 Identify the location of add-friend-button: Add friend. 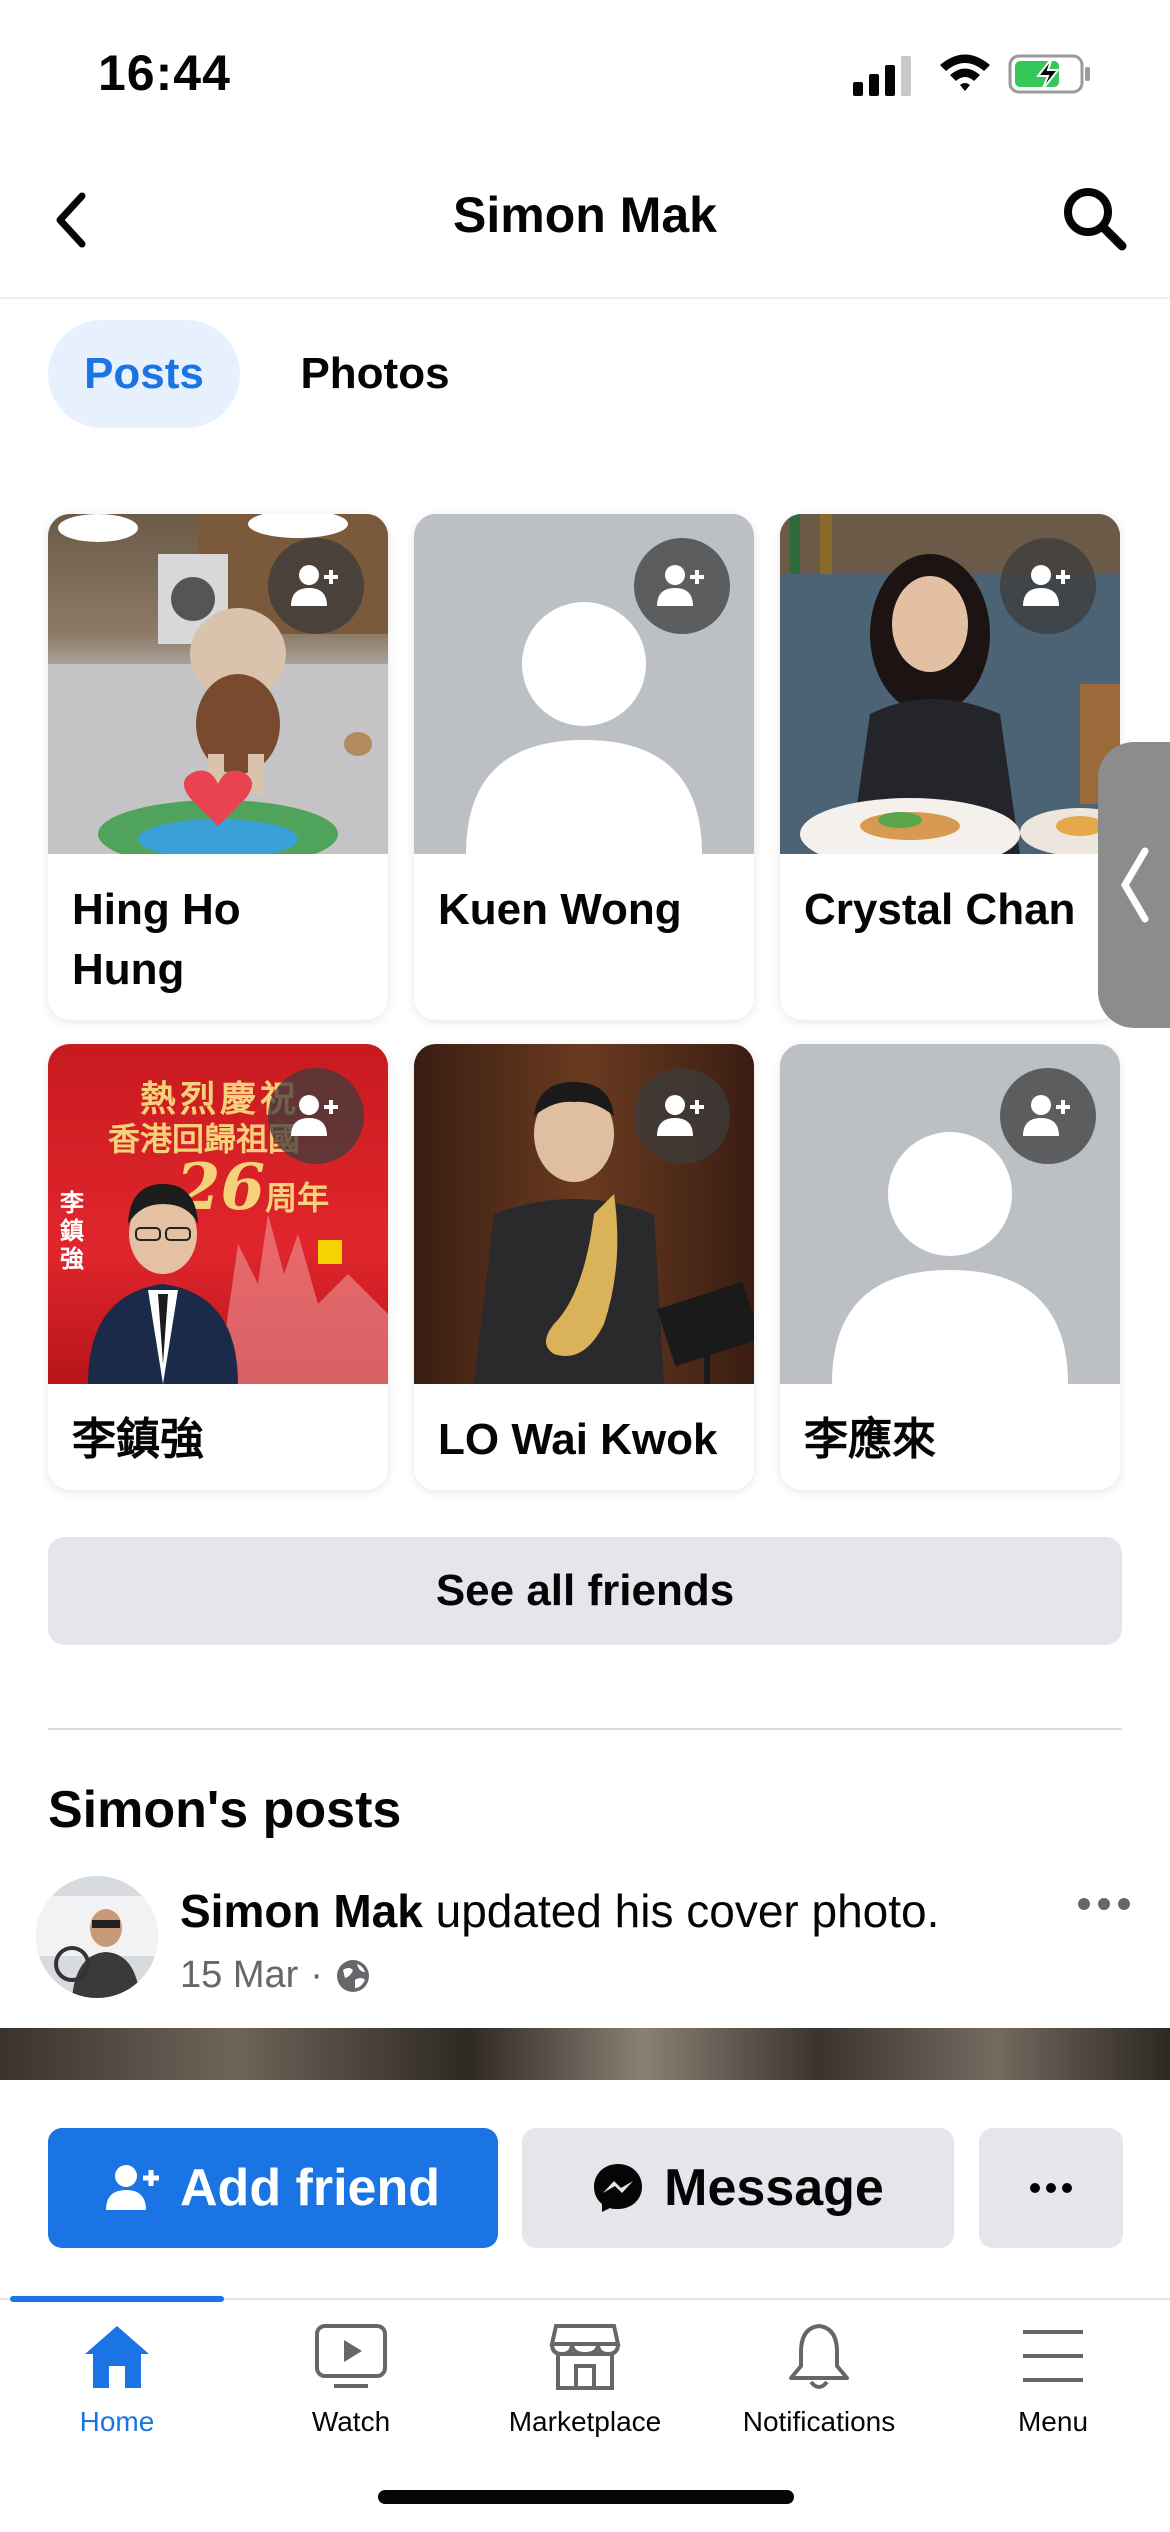
(273, 2188).